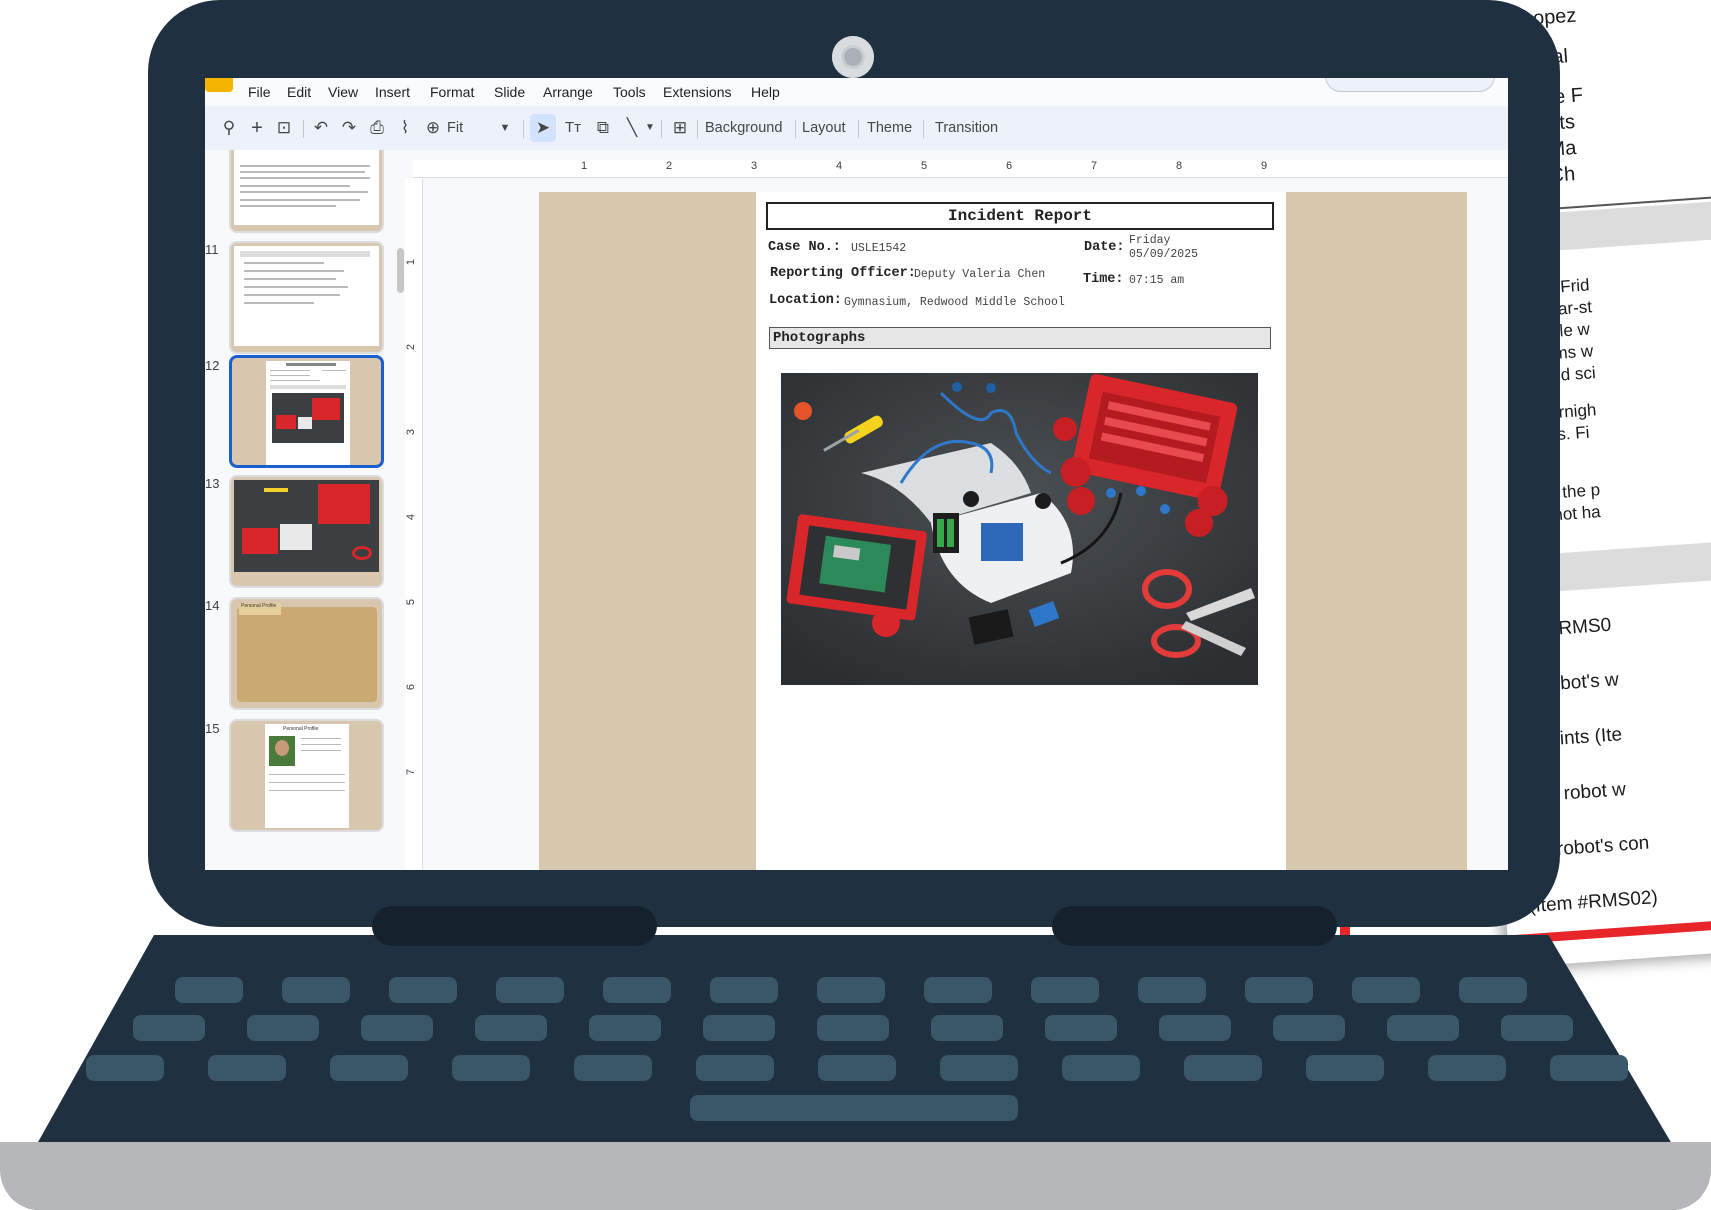 The height and width of the screenshot is (1210, 1711). I want to click on ruler-mark: 2, so click(669, 166).